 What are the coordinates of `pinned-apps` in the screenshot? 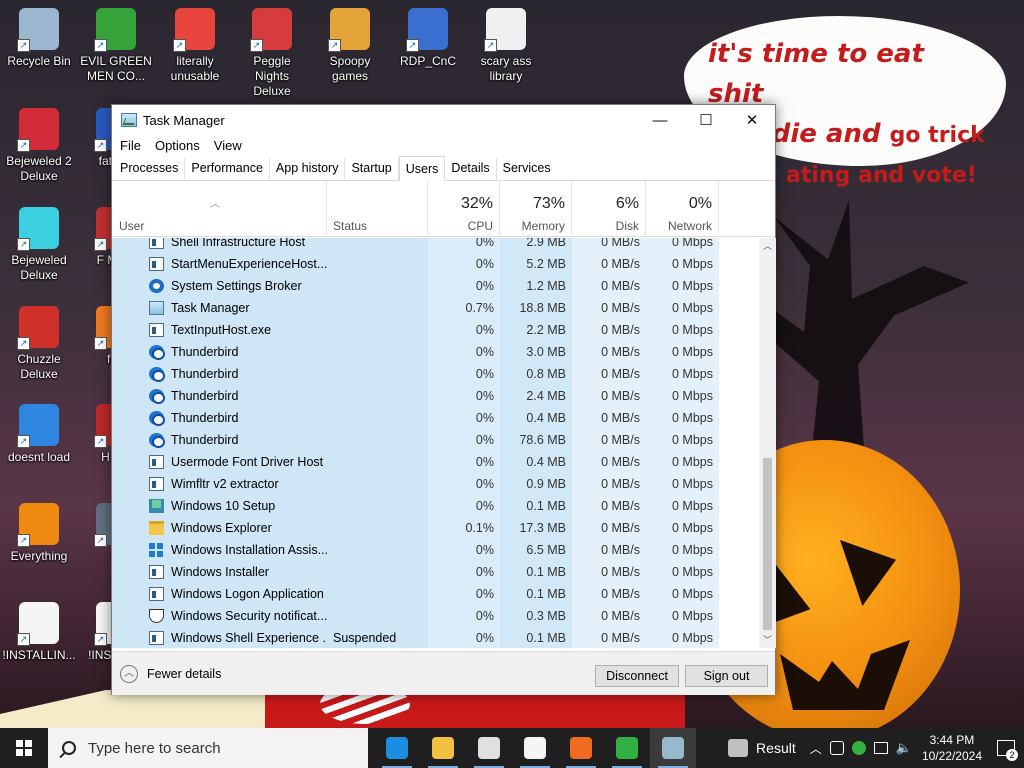 It's located at (535, 748).